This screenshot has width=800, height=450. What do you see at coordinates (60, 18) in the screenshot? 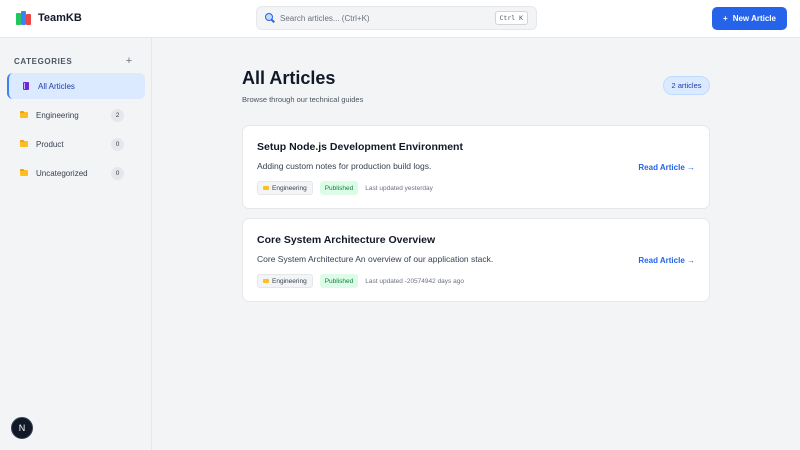
I see `app-name: TeamKB` at bounding box center [60, 18].